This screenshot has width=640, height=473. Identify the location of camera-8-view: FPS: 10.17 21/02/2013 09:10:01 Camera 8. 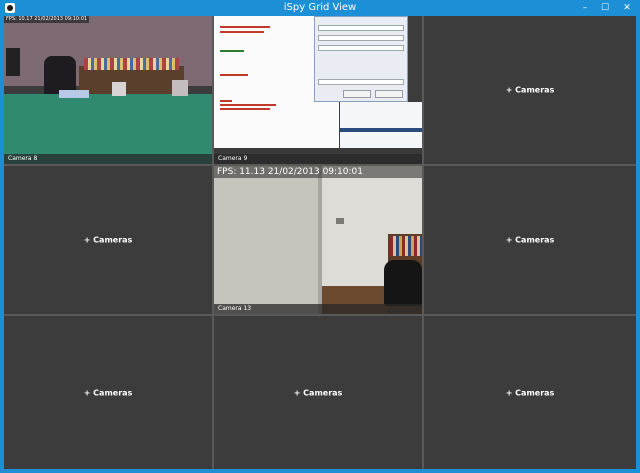
(108, 90).